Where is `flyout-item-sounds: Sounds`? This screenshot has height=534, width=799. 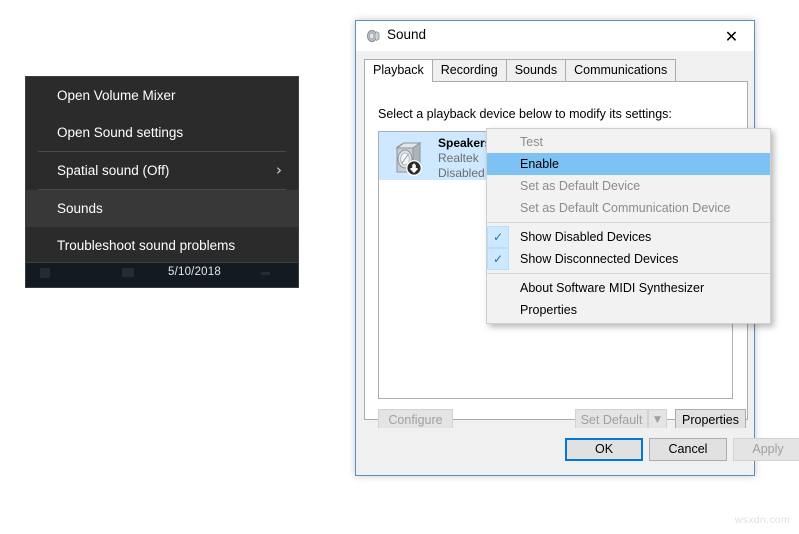
flyout-item-sounds: Sounds is located at coordinates (162, 208).